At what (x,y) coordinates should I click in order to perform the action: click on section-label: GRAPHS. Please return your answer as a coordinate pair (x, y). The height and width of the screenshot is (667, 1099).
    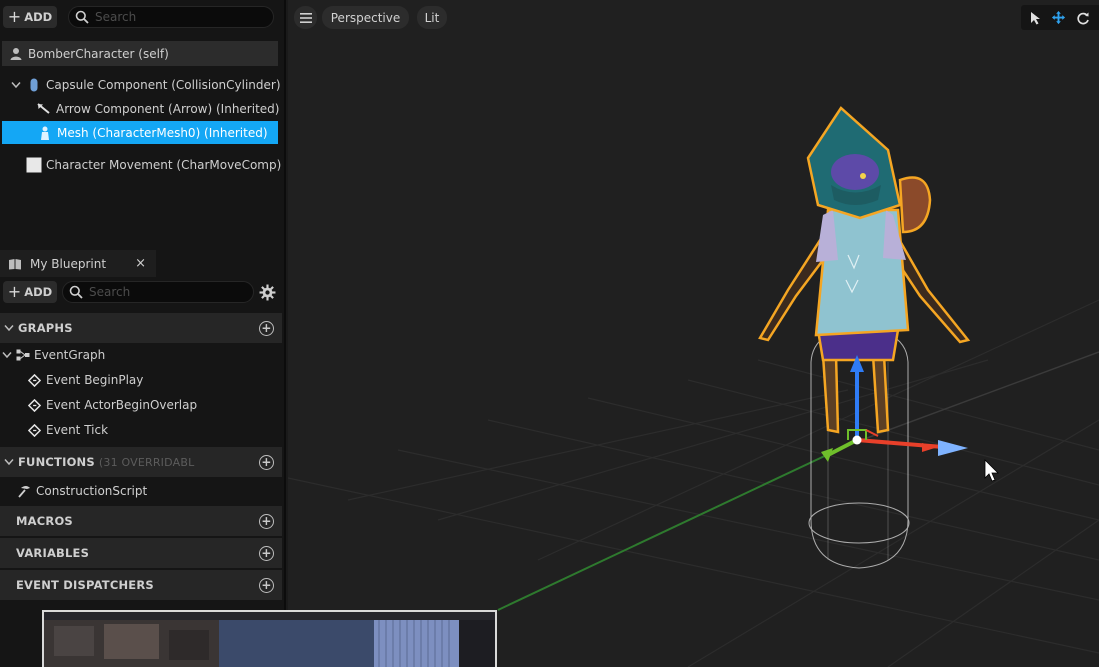
    Looking at the image, I should click on (45, 328).